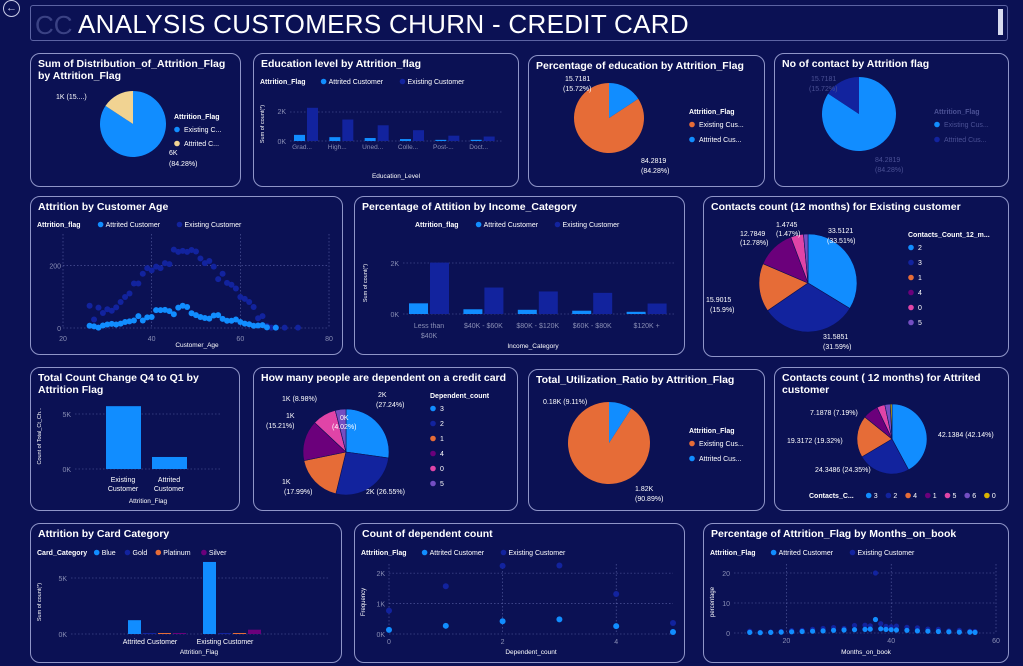 Image resolution: width=1023 pixels, height=666 pixels. What do you see at coordinates (460, 396) in the screenshot?
I see `legend-title: Dependent_count` at bounding box center [460, 396].